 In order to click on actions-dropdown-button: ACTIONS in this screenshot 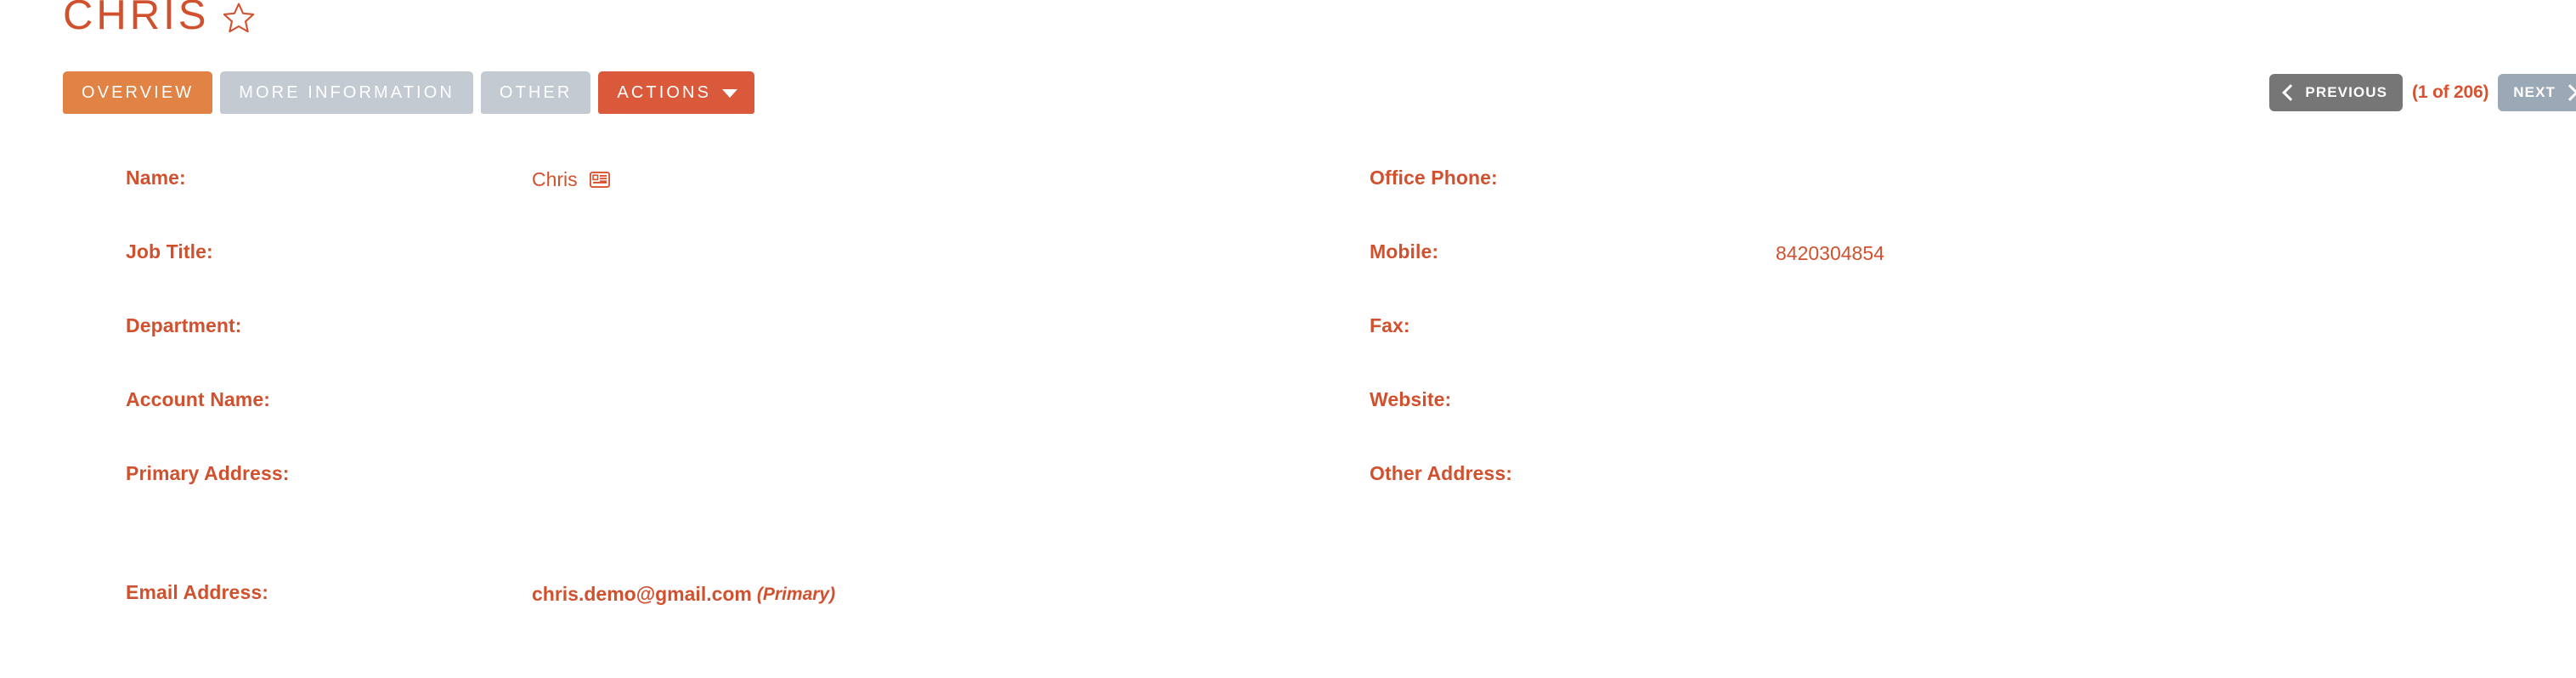, I will do `click(677, 92)`.